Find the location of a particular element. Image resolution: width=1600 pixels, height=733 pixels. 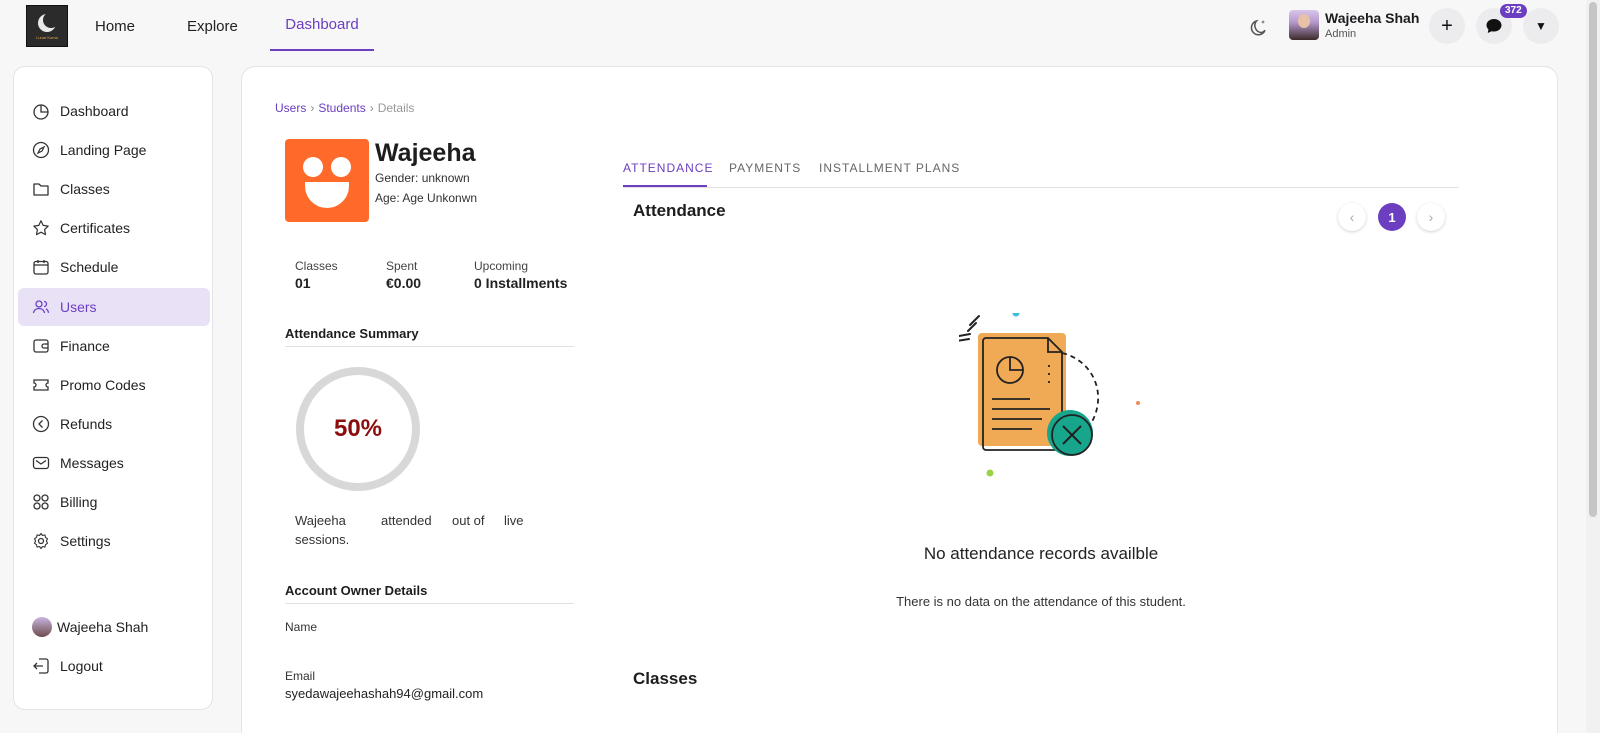

header-user-name: Wajeeha Shah is located at coordinates (1372, 17).